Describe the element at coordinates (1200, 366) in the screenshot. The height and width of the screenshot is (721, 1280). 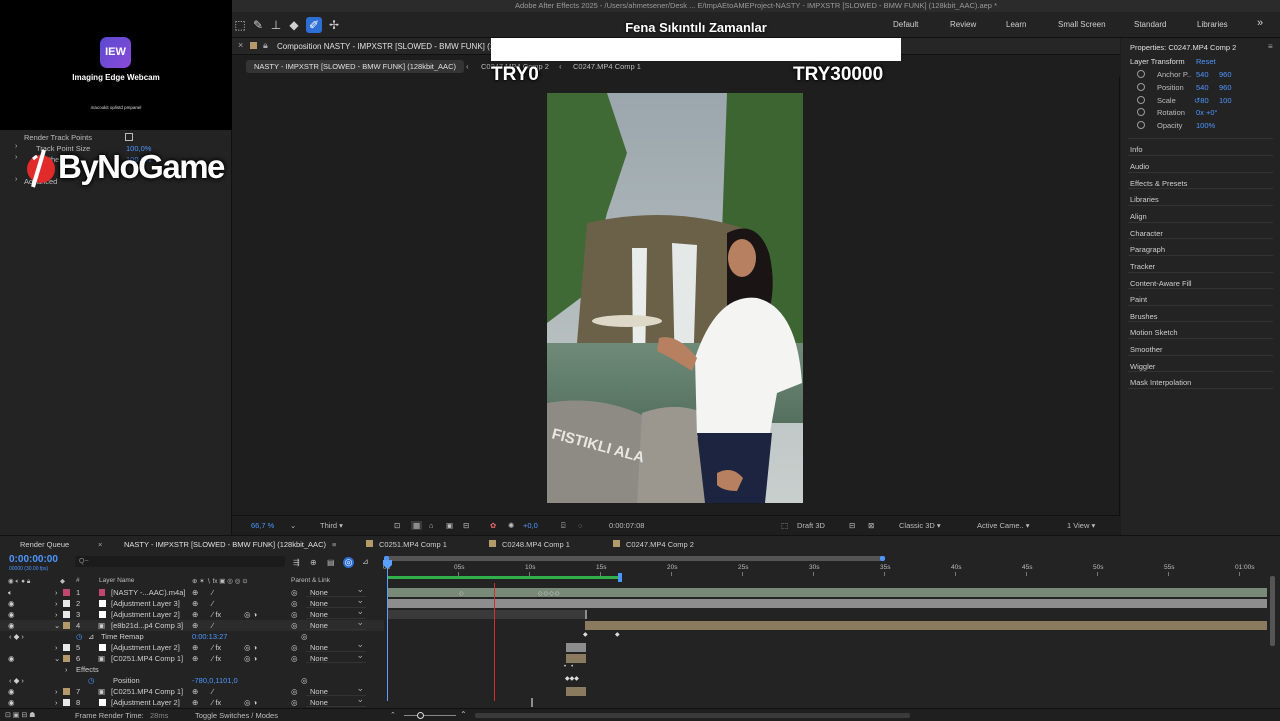
I see `panel-wiggler: Wiggler` at that location.